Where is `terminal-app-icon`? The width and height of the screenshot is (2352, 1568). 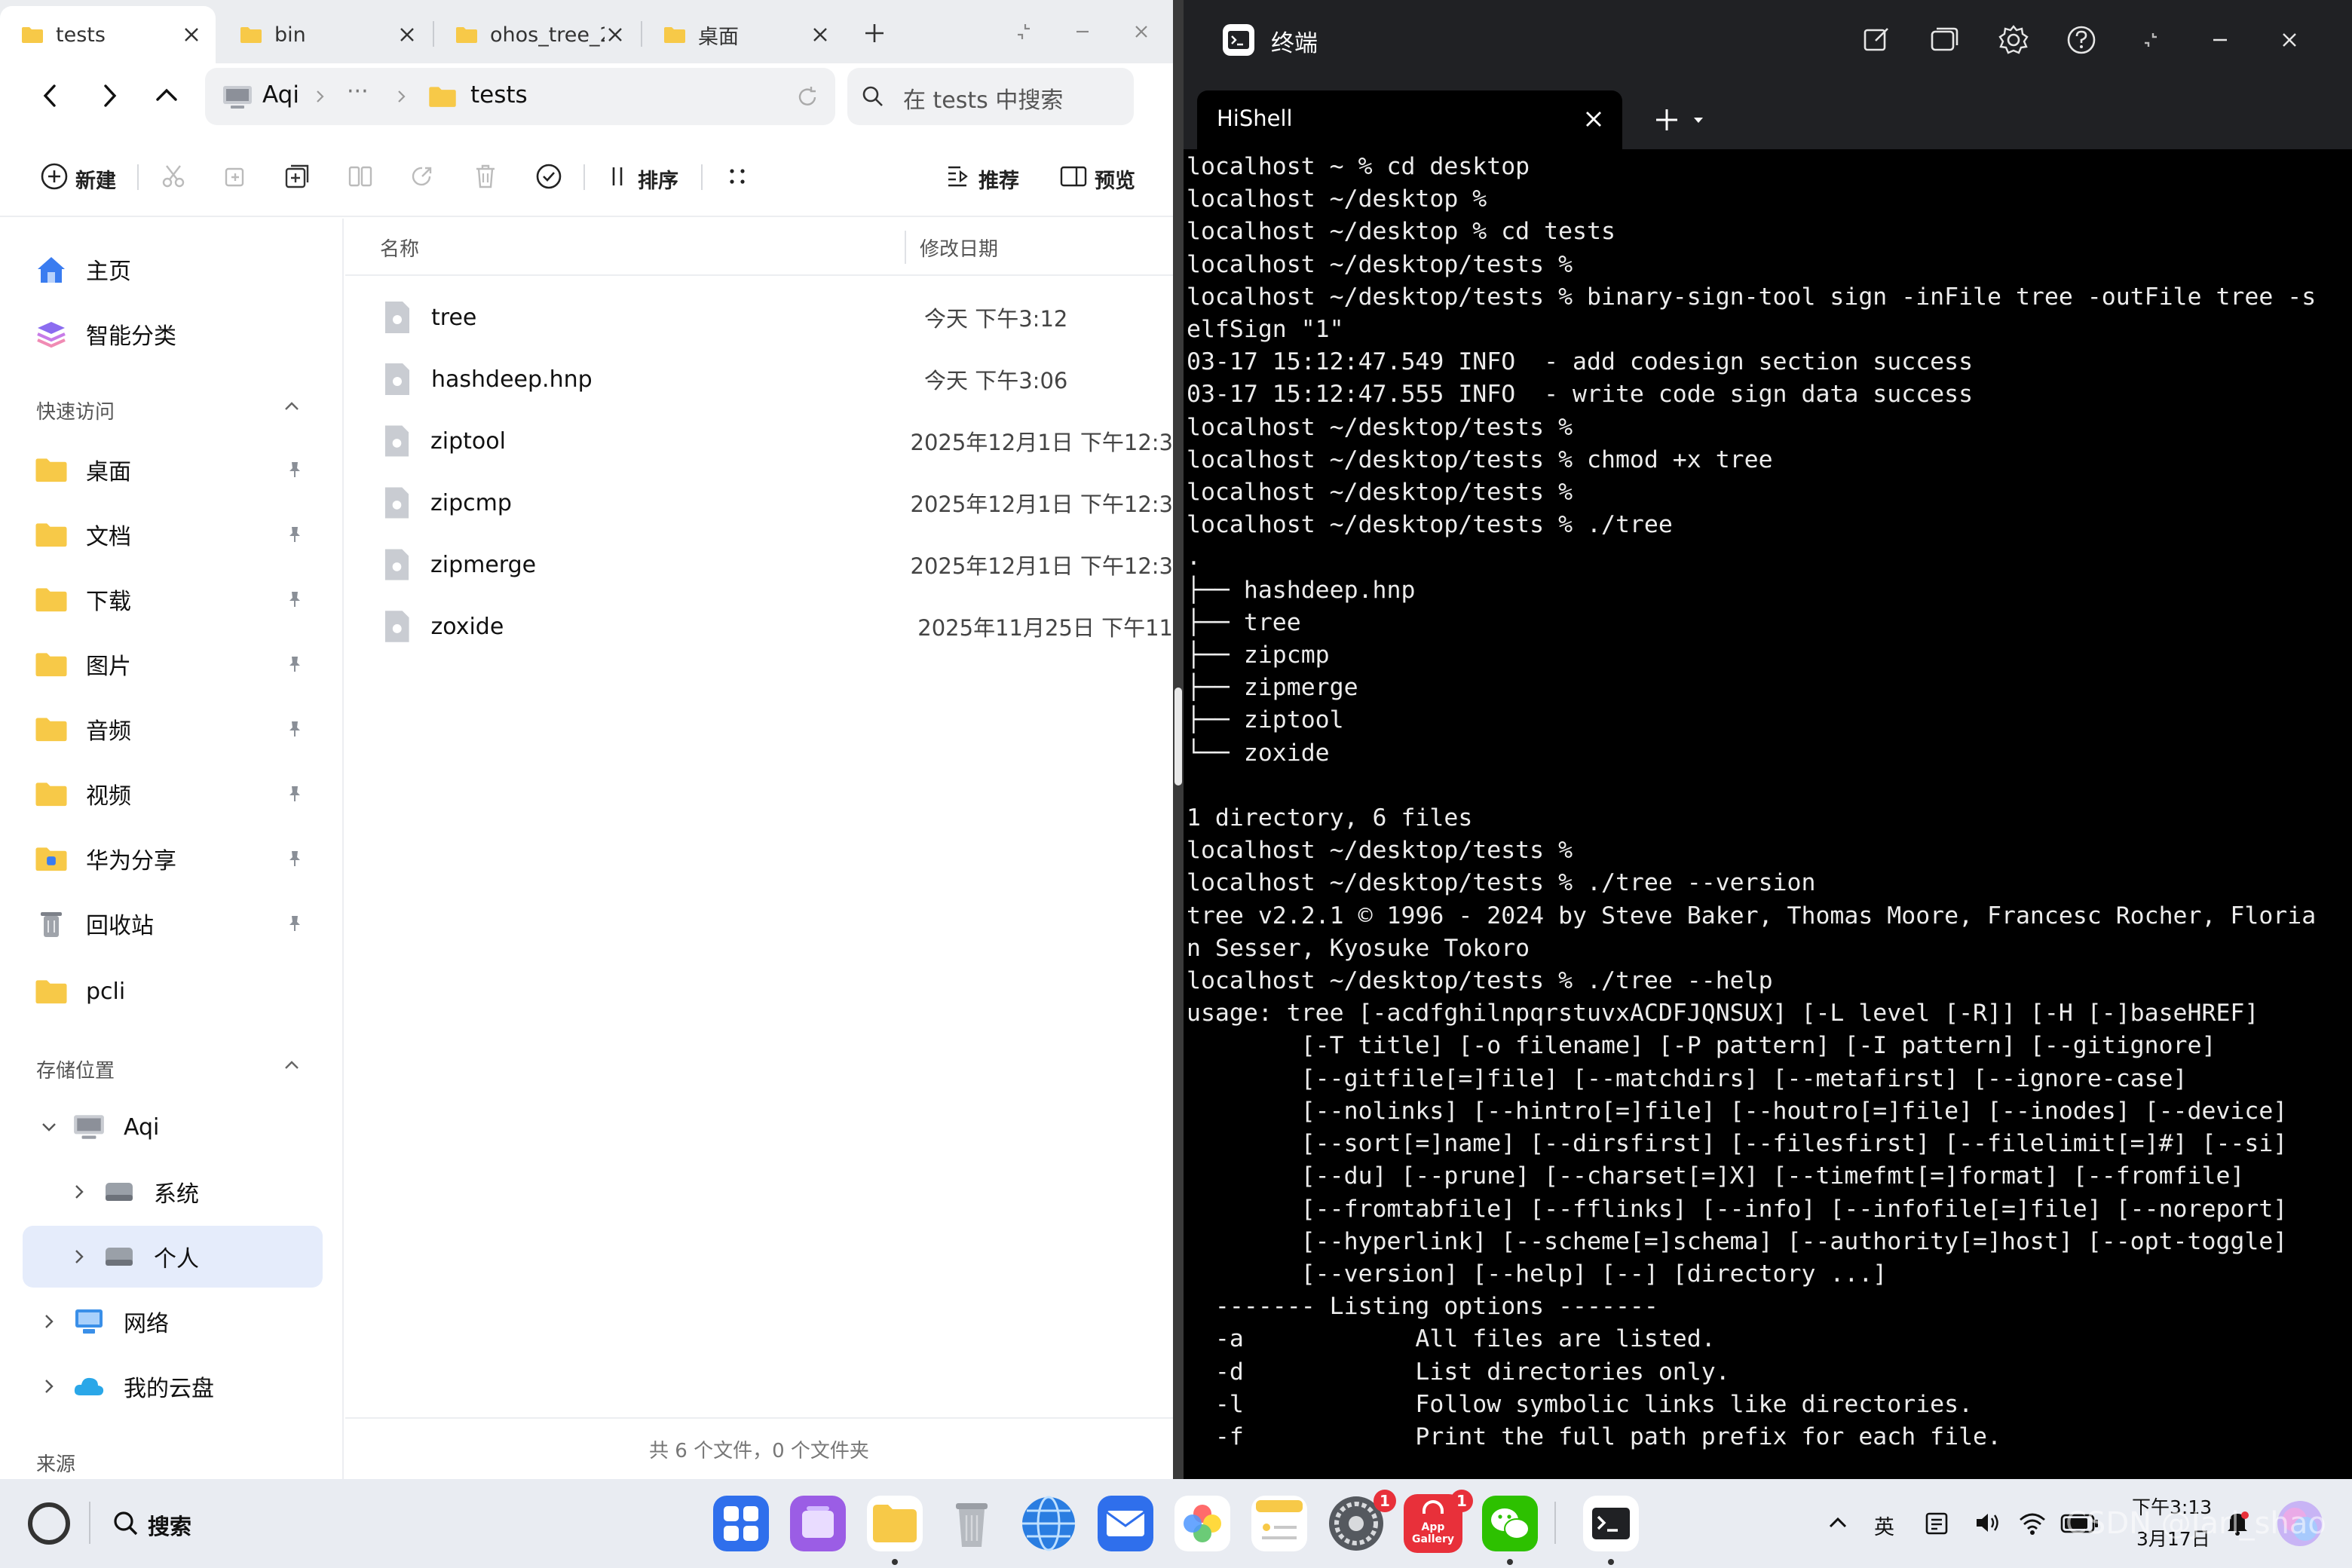 terminal-app-icon is located at coordinates (1611, 1523).